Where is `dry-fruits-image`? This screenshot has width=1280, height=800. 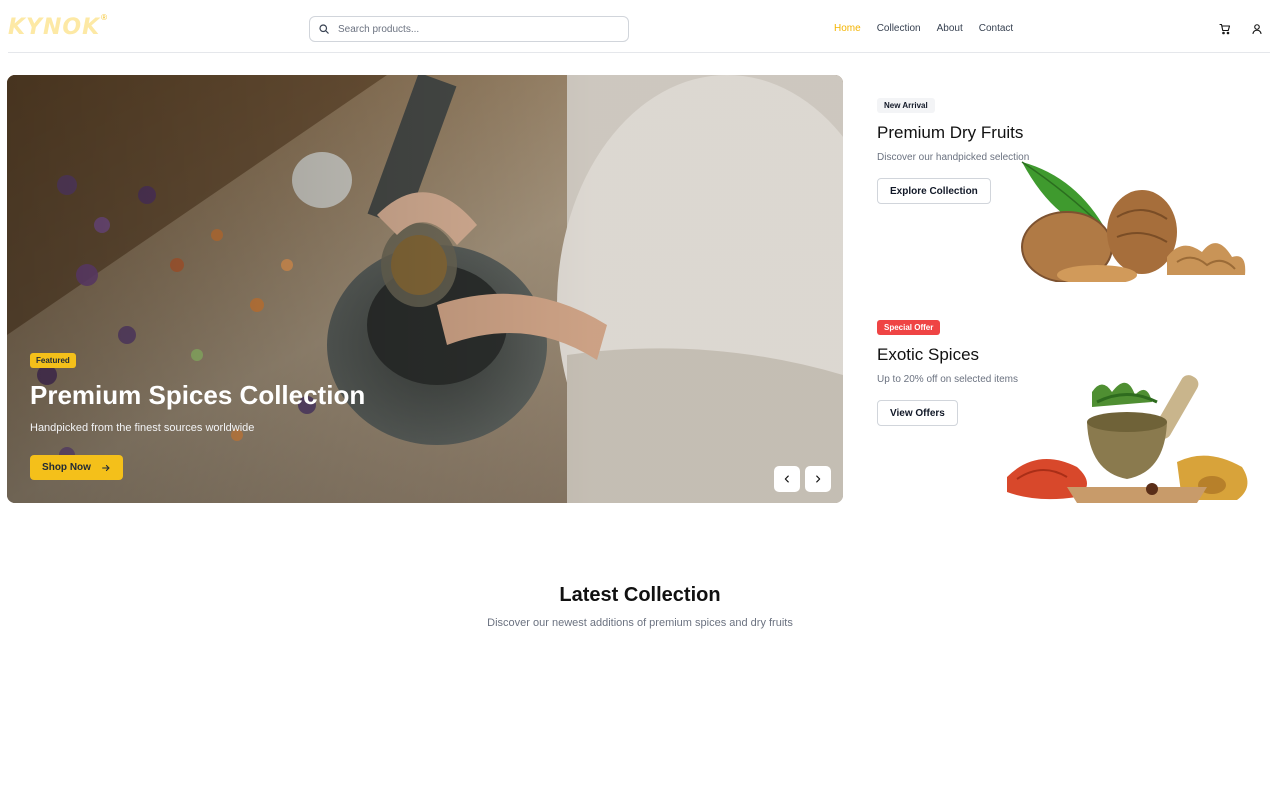
dry-fruits-image is located at coordinates (1133, 221).